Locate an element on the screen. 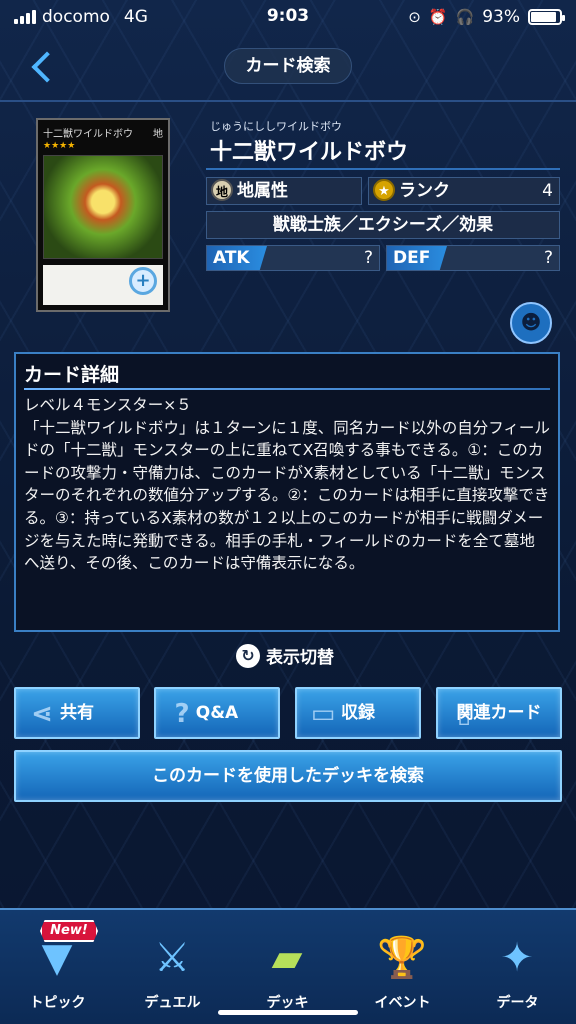 Image resolution: width=576 pixels, height=1024 pixels. atk-label: ATK is located at coordinates (237, 258).